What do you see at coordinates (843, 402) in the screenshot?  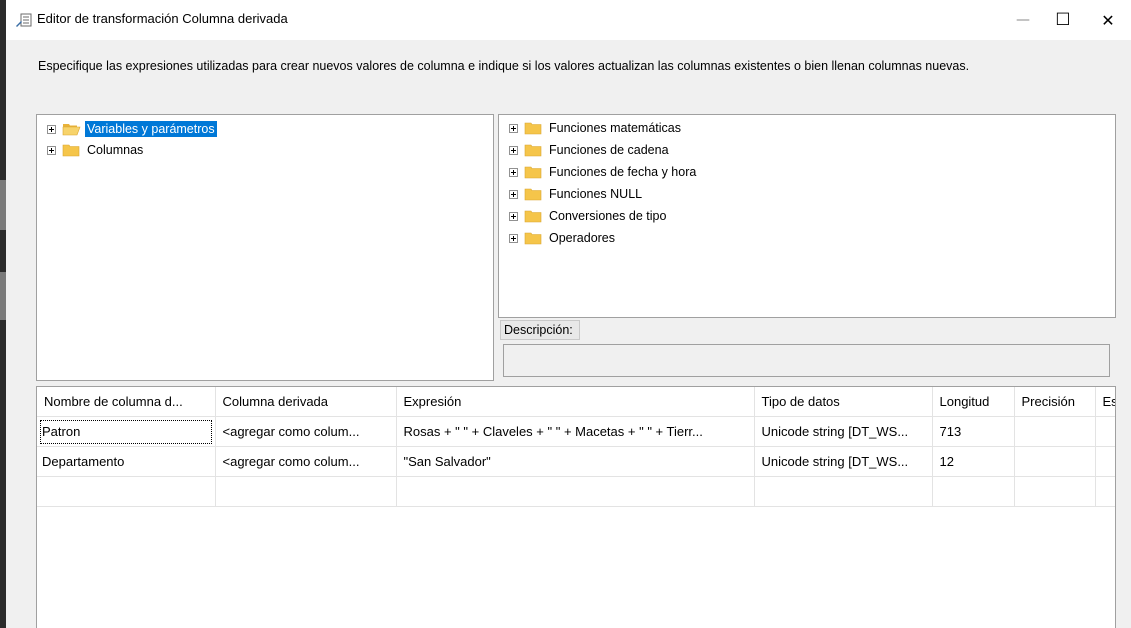 I see `column-header-datatype: Tipo de datos` at bounding box center [843, 402].